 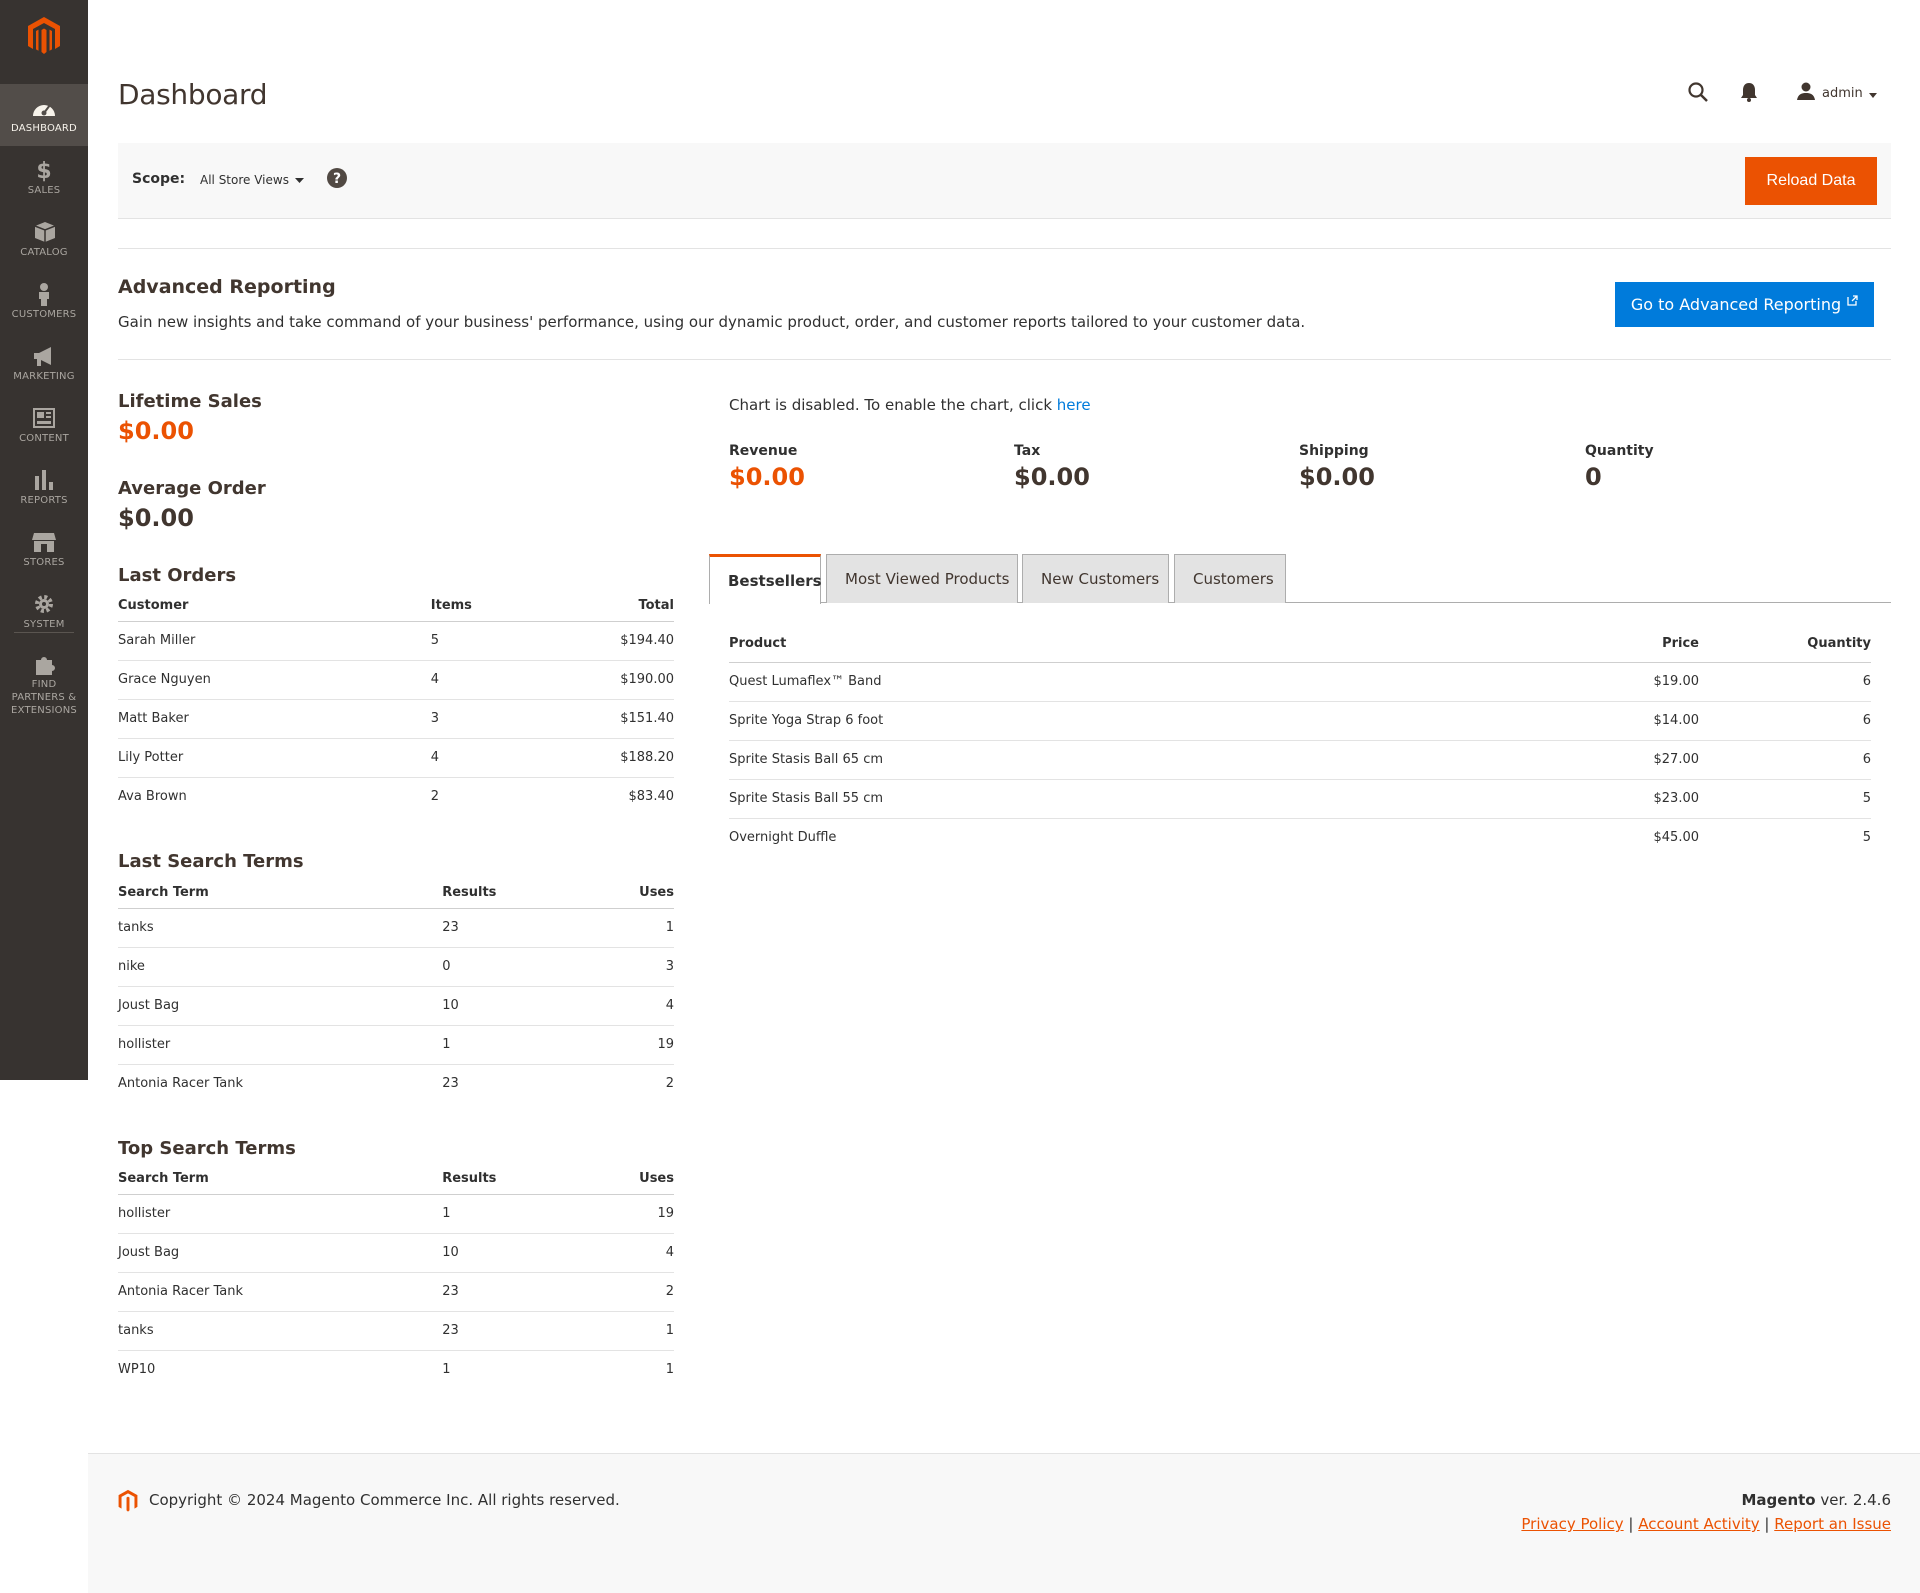 What do you see at coordinates (1027, 451) in the screenshot?
I see `total-label: Tax` at bounding box center [1027, 451].